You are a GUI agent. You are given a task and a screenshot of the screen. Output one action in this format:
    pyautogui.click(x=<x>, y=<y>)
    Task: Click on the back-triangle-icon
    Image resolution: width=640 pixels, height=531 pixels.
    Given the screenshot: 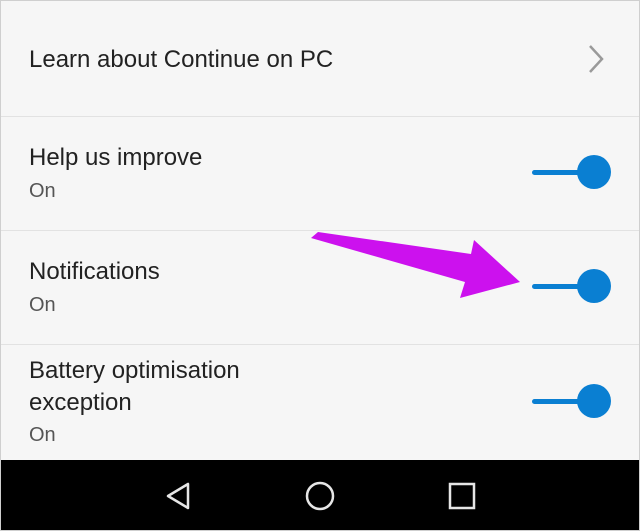 What is the action you would take?
    pyautogui.click(x=178, y=496)
    